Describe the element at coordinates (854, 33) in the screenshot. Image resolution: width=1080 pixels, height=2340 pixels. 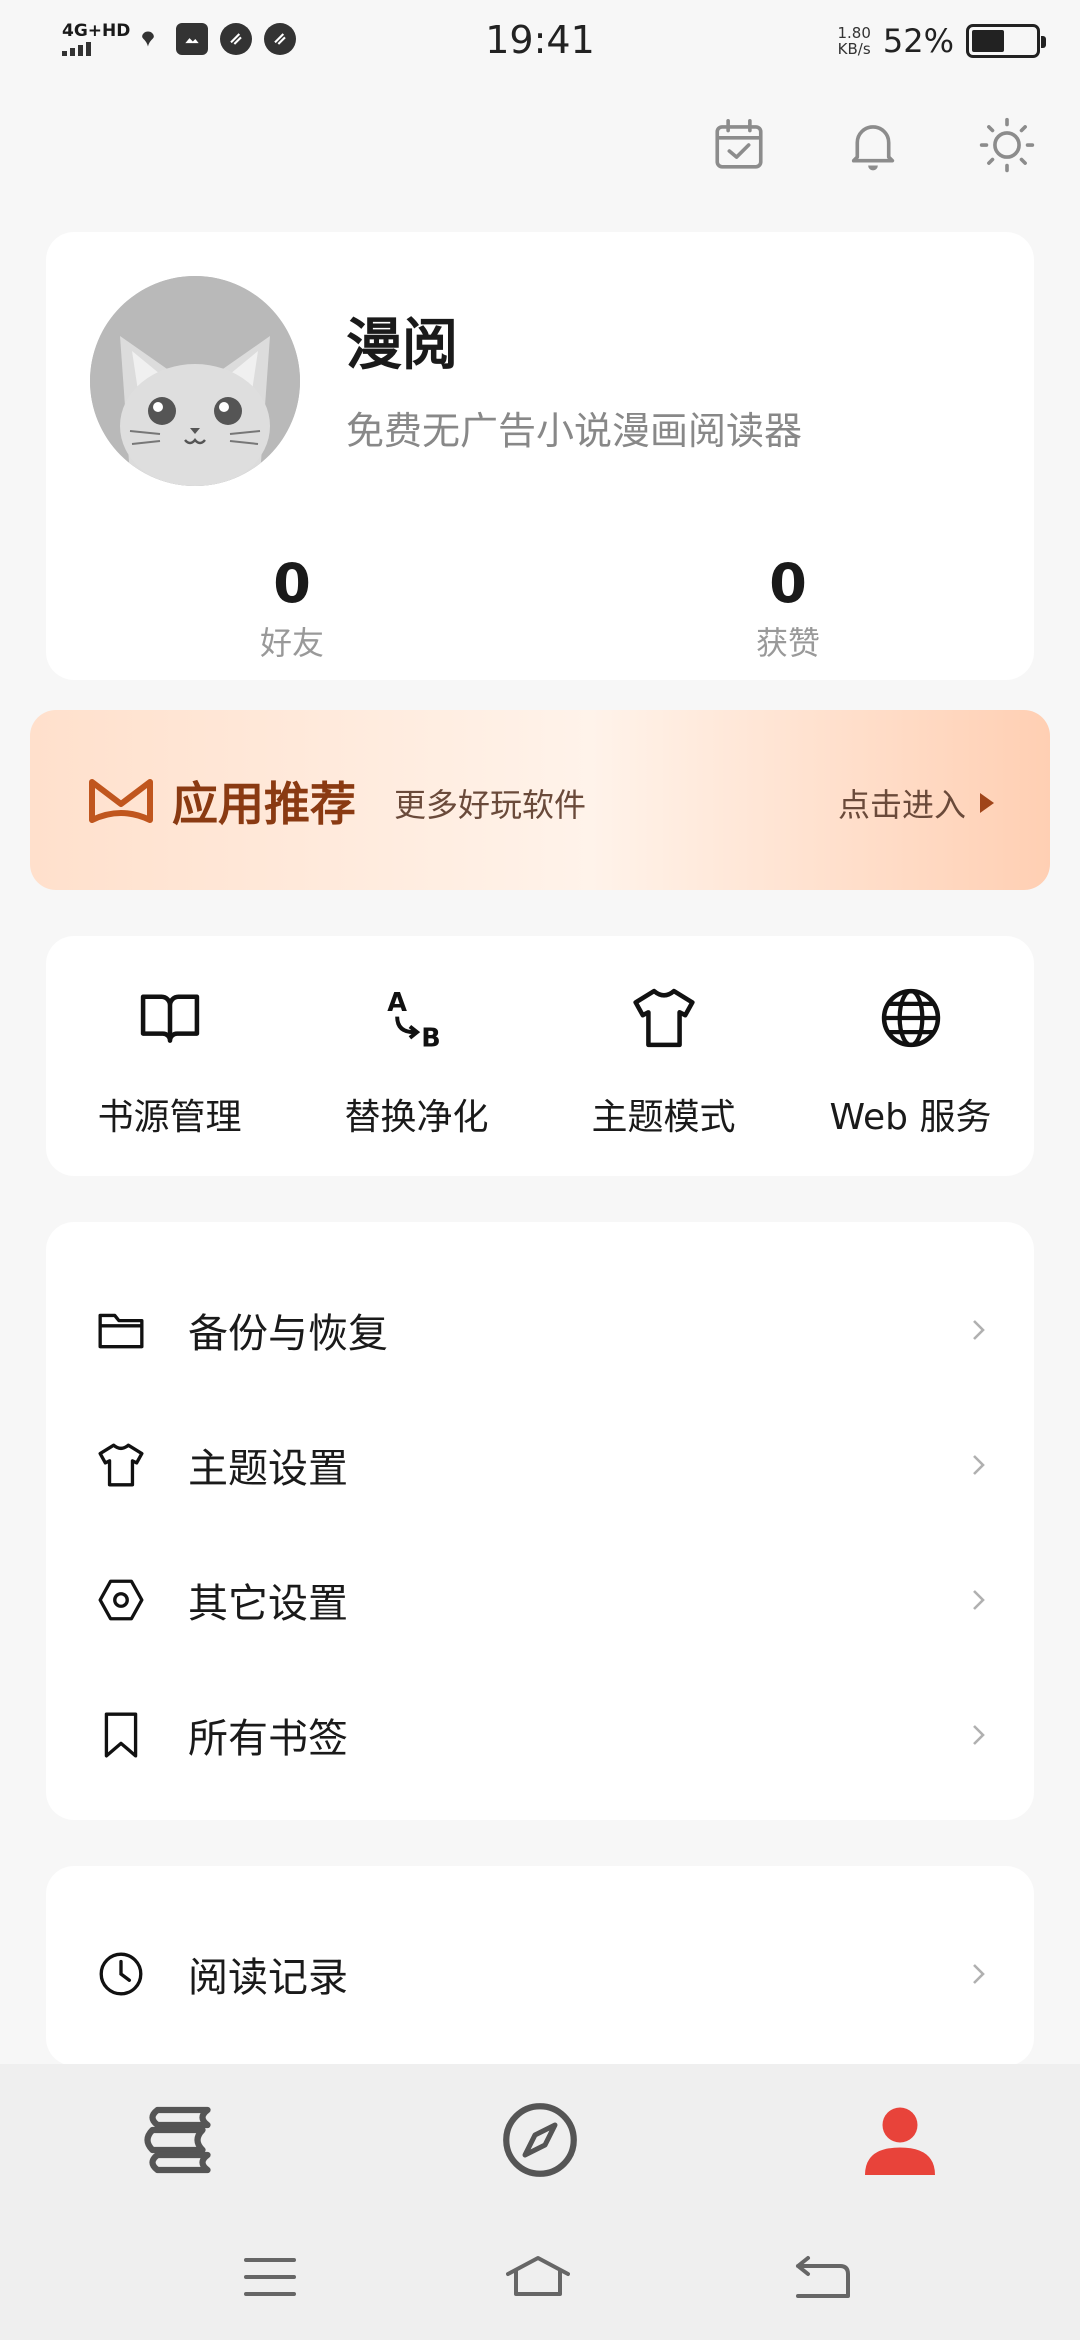
I see `speed-value: 1.80` at that location.